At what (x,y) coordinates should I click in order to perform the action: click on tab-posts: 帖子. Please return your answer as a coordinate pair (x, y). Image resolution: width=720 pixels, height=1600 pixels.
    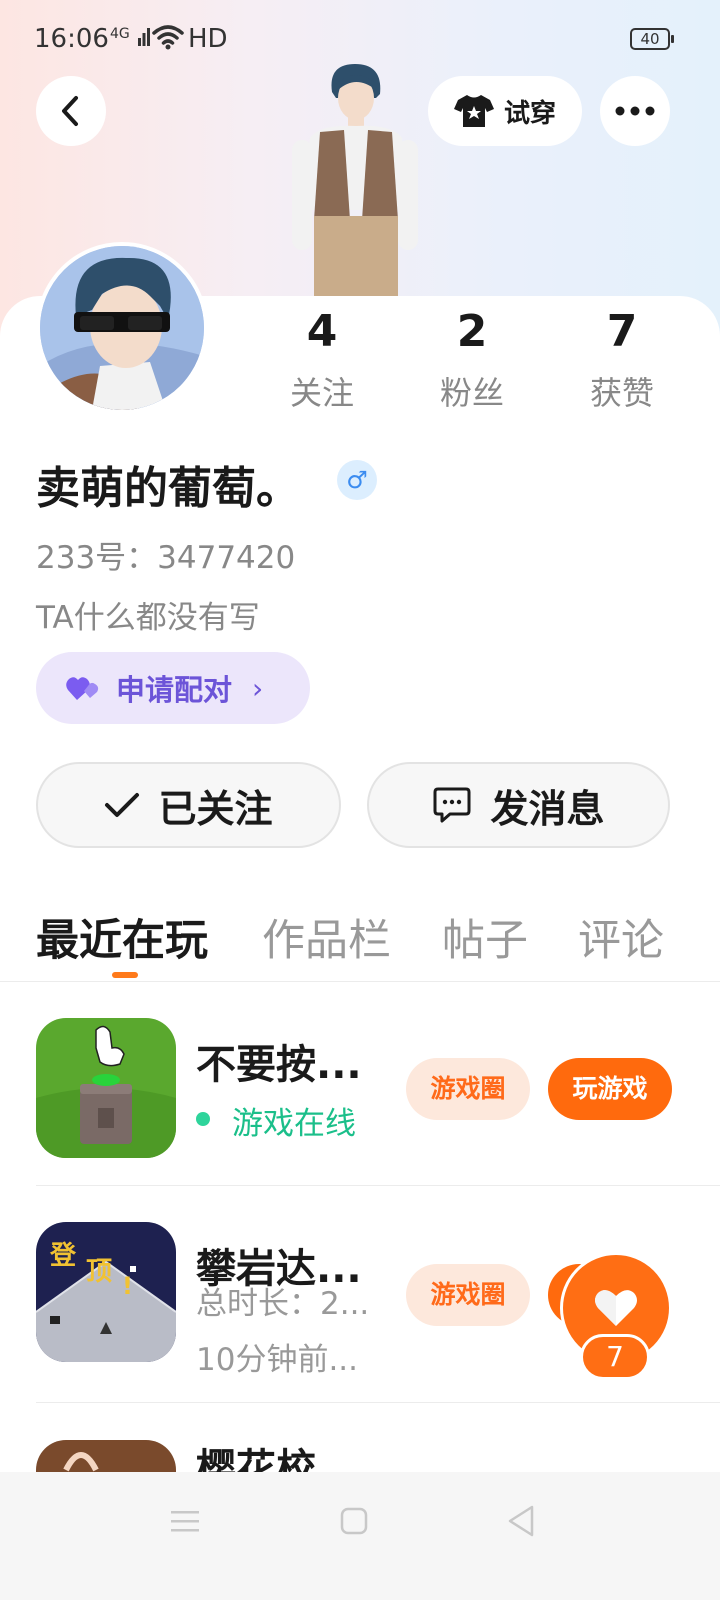
    Looking at the image, I should click on (485, 937).